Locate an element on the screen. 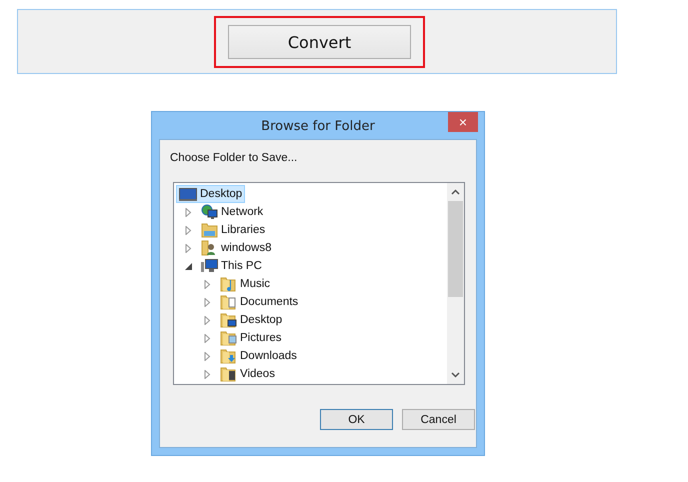 The width and height of the screenshot is (688, 482). folder-tree-item: This PC is located at coordinates (231, 266).